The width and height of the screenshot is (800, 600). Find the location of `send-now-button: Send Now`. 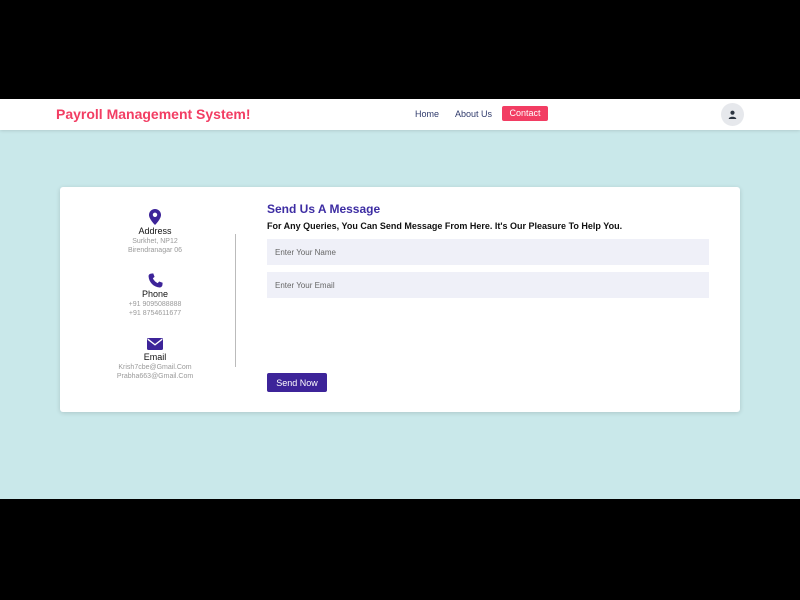

send-now-button: Send Now is located at coordinates (297, 382).